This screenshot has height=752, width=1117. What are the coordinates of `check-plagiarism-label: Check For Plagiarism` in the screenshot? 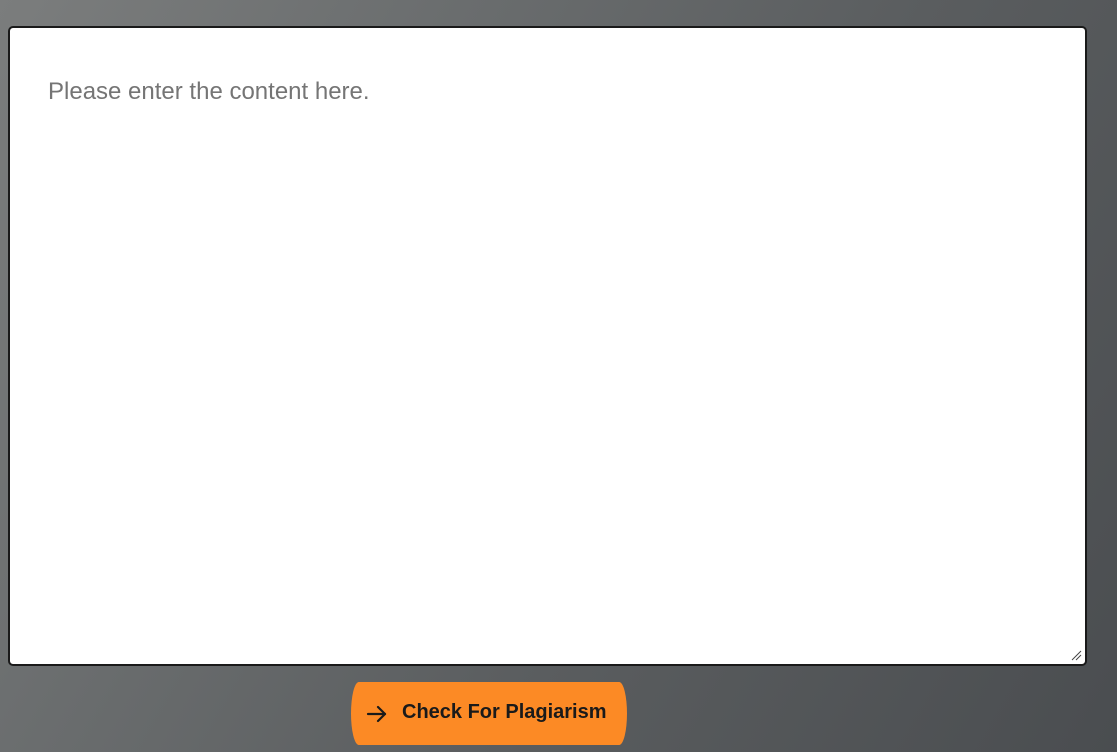 It's located at (504, 712).